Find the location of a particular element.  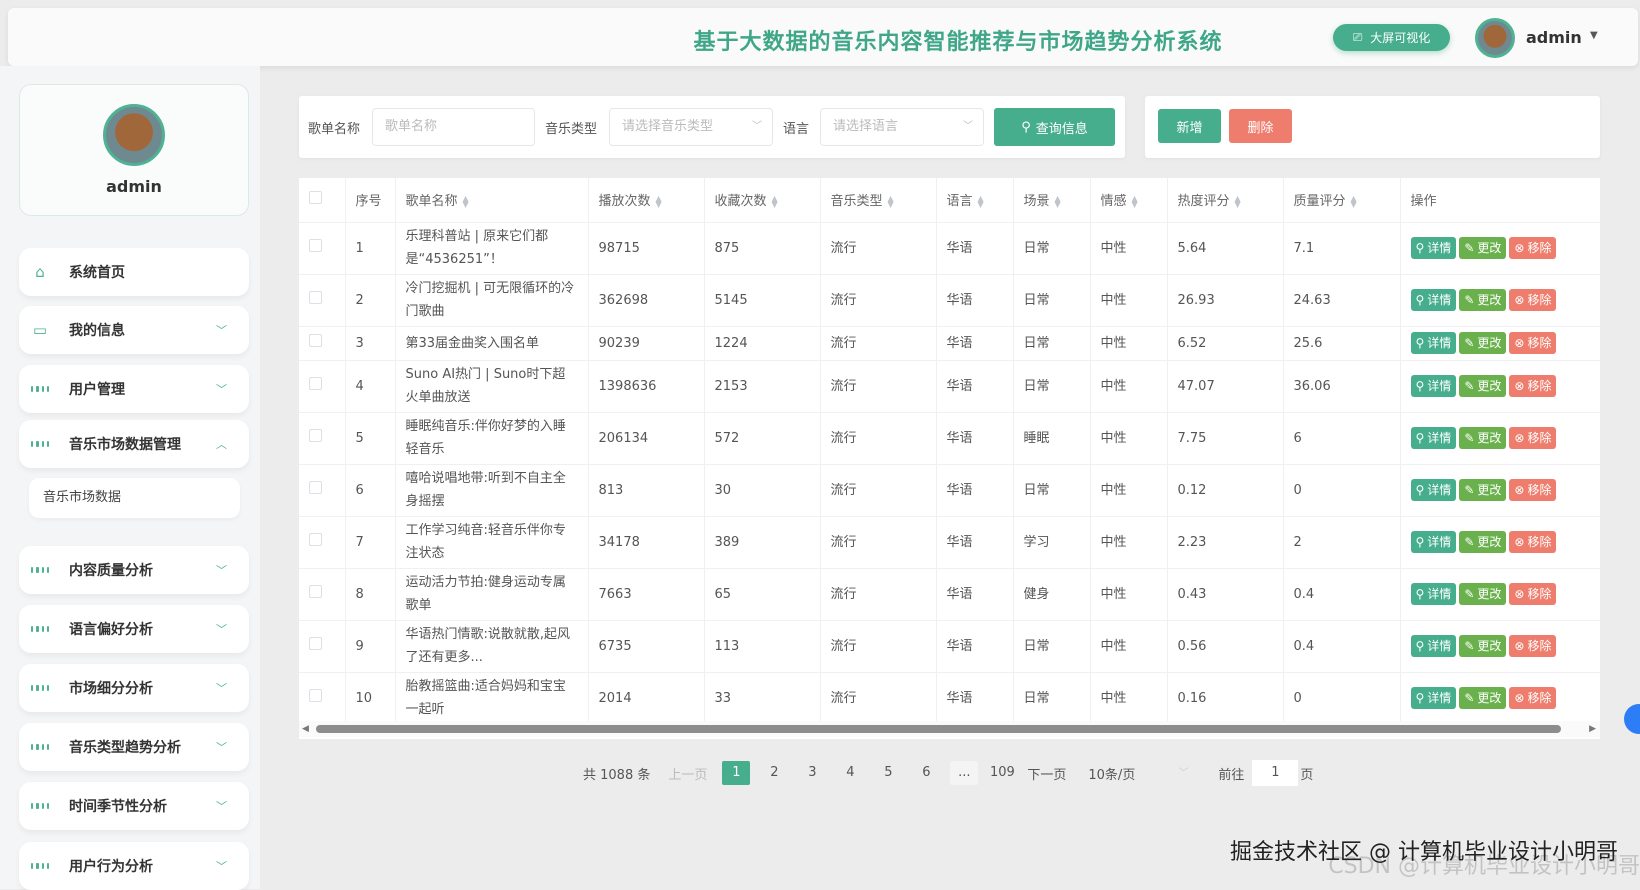

header-username: admin is located at coordinates (1554, 37).